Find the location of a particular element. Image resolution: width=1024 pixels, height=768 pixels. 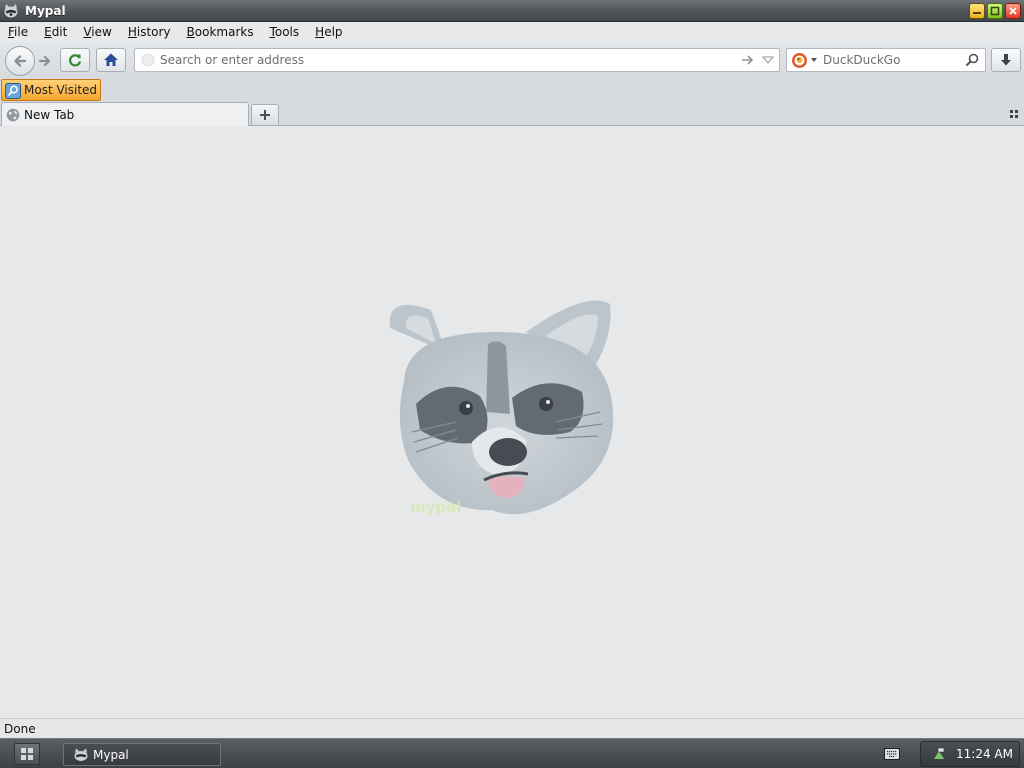

close-icon is located at coordinates (1013, 11).